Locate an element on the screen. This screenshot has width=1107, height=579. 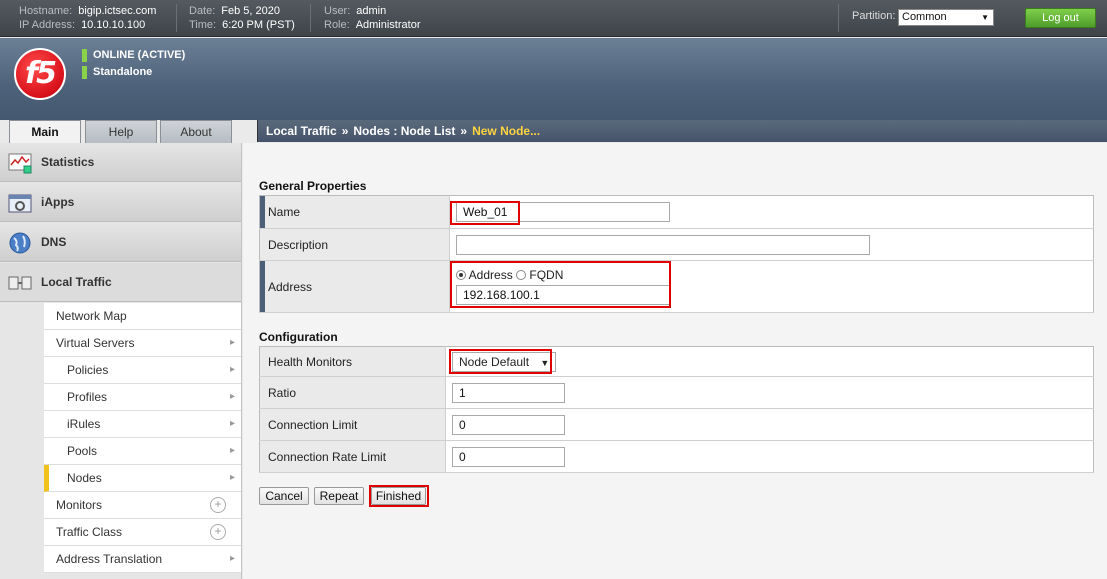
highlight-health-monitors is located at coordinates (500, 361).